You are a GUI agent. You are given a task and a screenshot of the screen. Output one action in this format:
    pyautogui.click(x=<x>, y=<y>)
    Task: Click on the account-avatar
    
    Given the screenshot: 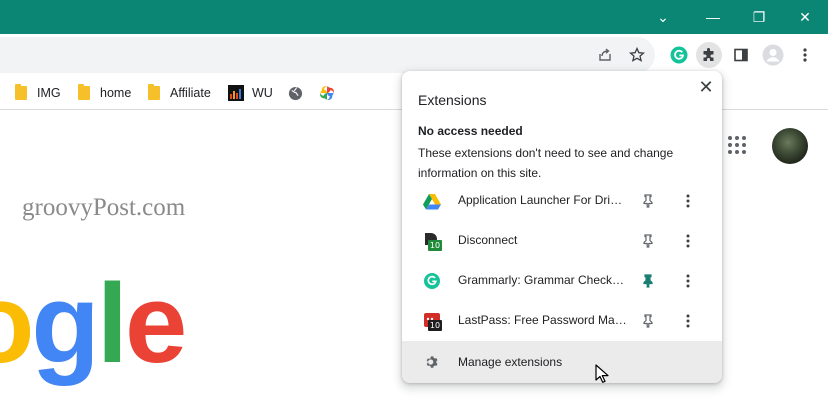 What is the action you would take?
    pyautogui.click(x=790, y=146)
    